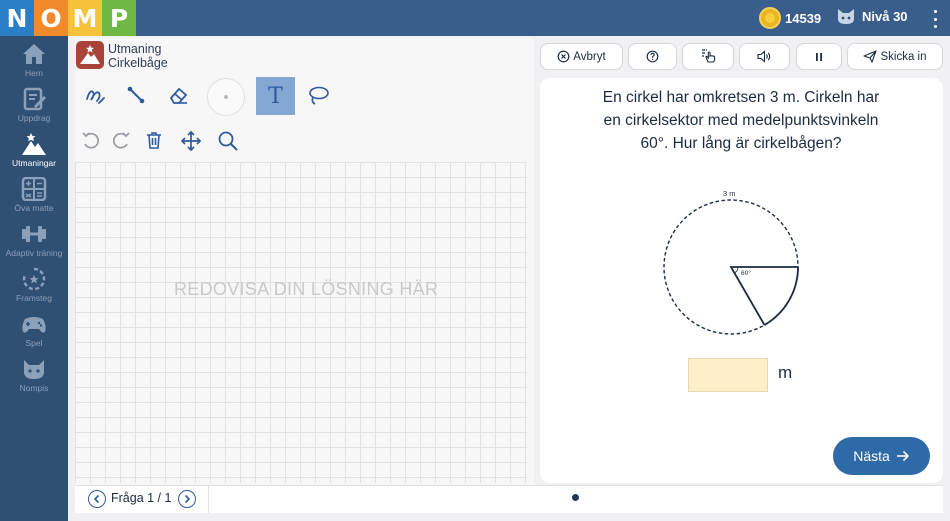 The width and height of the screenshot is (950, 521). I want to click on level-label: Nivå 30, so click(885, 16).